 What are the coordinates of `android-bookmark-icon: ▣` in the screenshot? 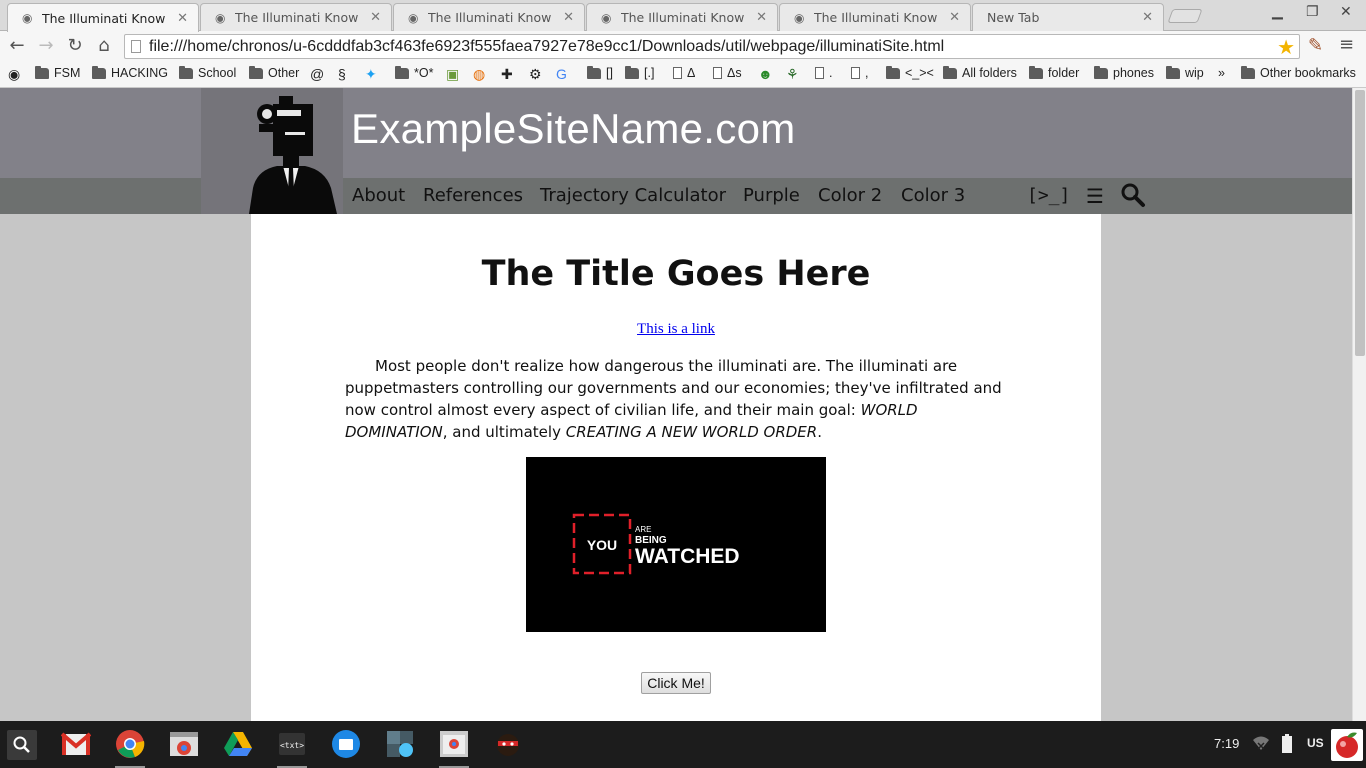 It's located at (454, 74).